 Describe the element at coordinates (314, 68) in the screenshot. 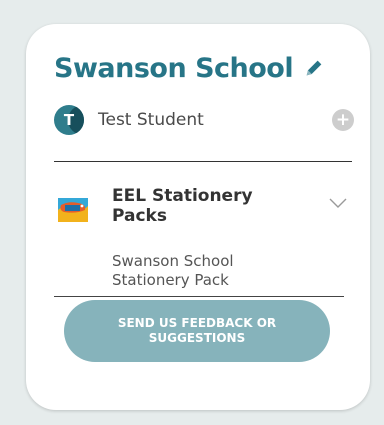

I see `pencil-icon` at that location.